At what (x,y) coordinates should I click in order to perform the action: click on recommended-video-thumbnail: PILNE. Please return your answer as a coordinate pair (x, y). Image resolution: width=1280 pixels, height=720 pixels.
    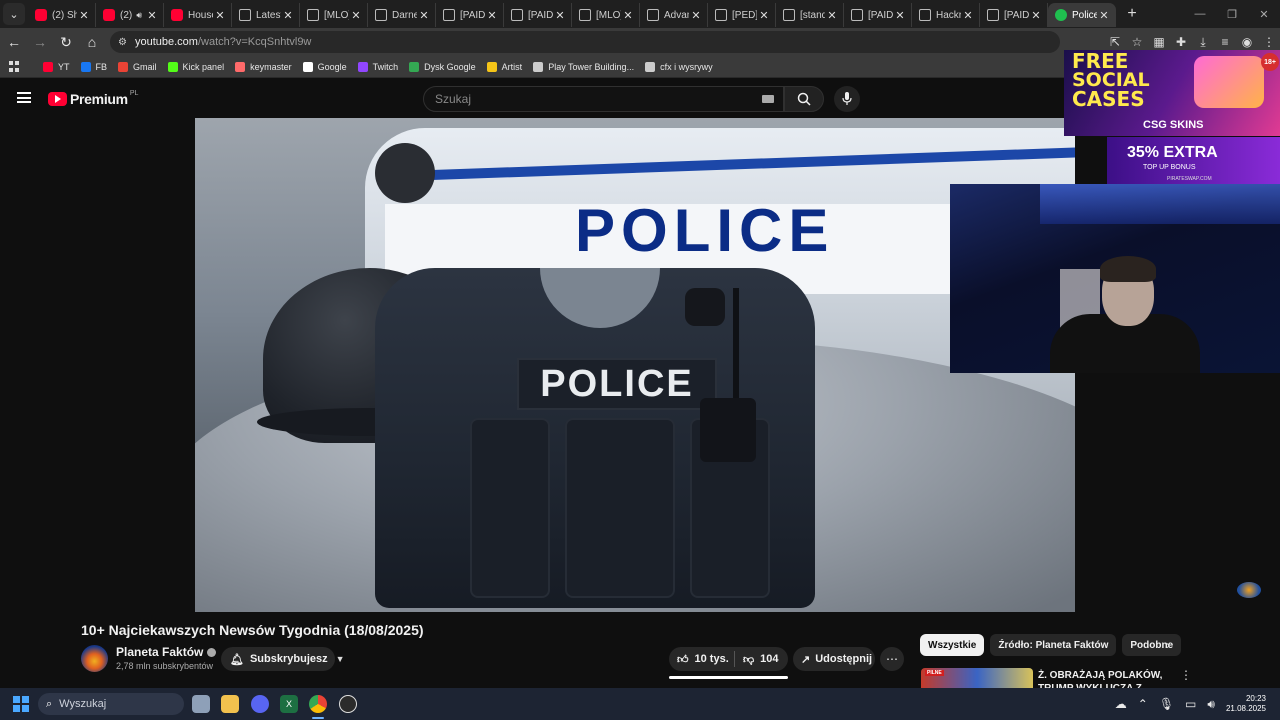
    Looking at the image, I should click on (977, 678).